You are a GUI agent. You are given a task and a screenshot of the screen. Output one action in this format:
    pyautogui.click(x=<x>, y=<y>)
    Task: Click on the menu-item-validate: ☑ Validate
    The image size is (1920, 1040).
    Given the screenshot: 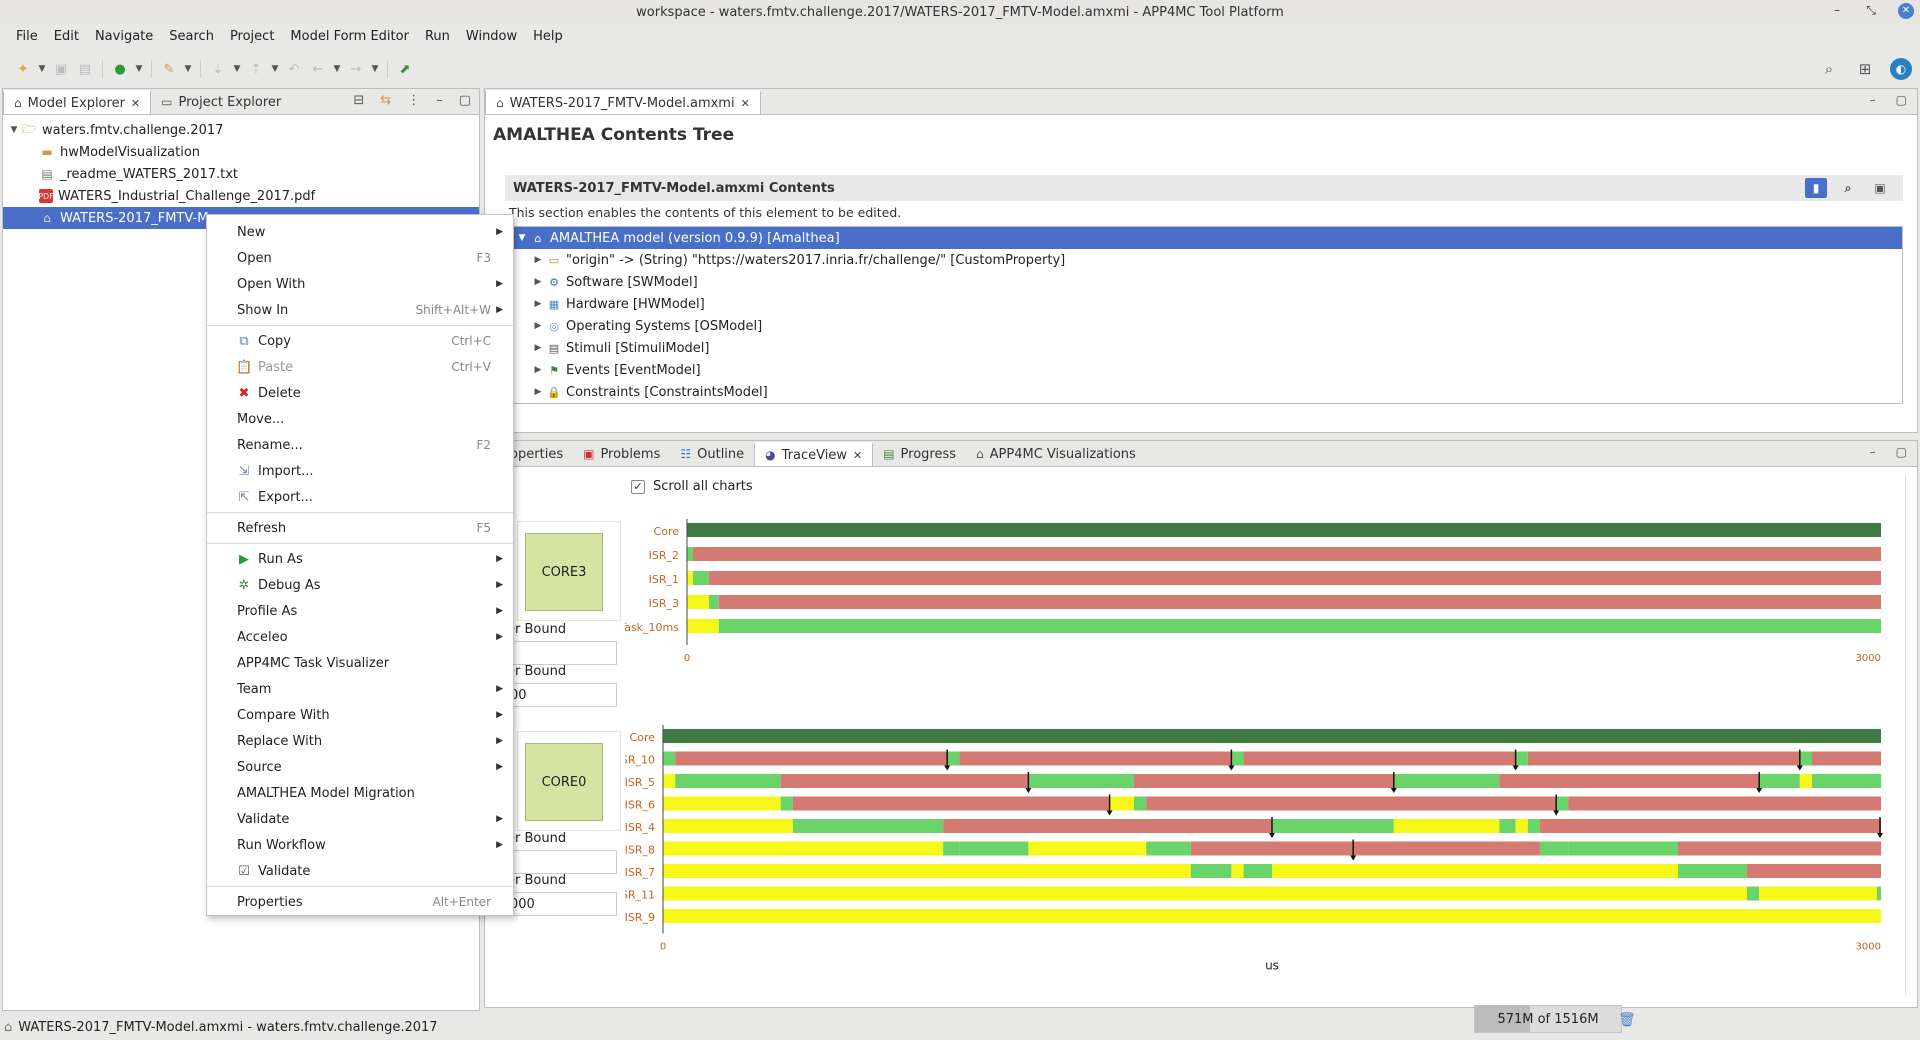 What is the action you would take?
    pyautogui.click(x=360, y=871)
    